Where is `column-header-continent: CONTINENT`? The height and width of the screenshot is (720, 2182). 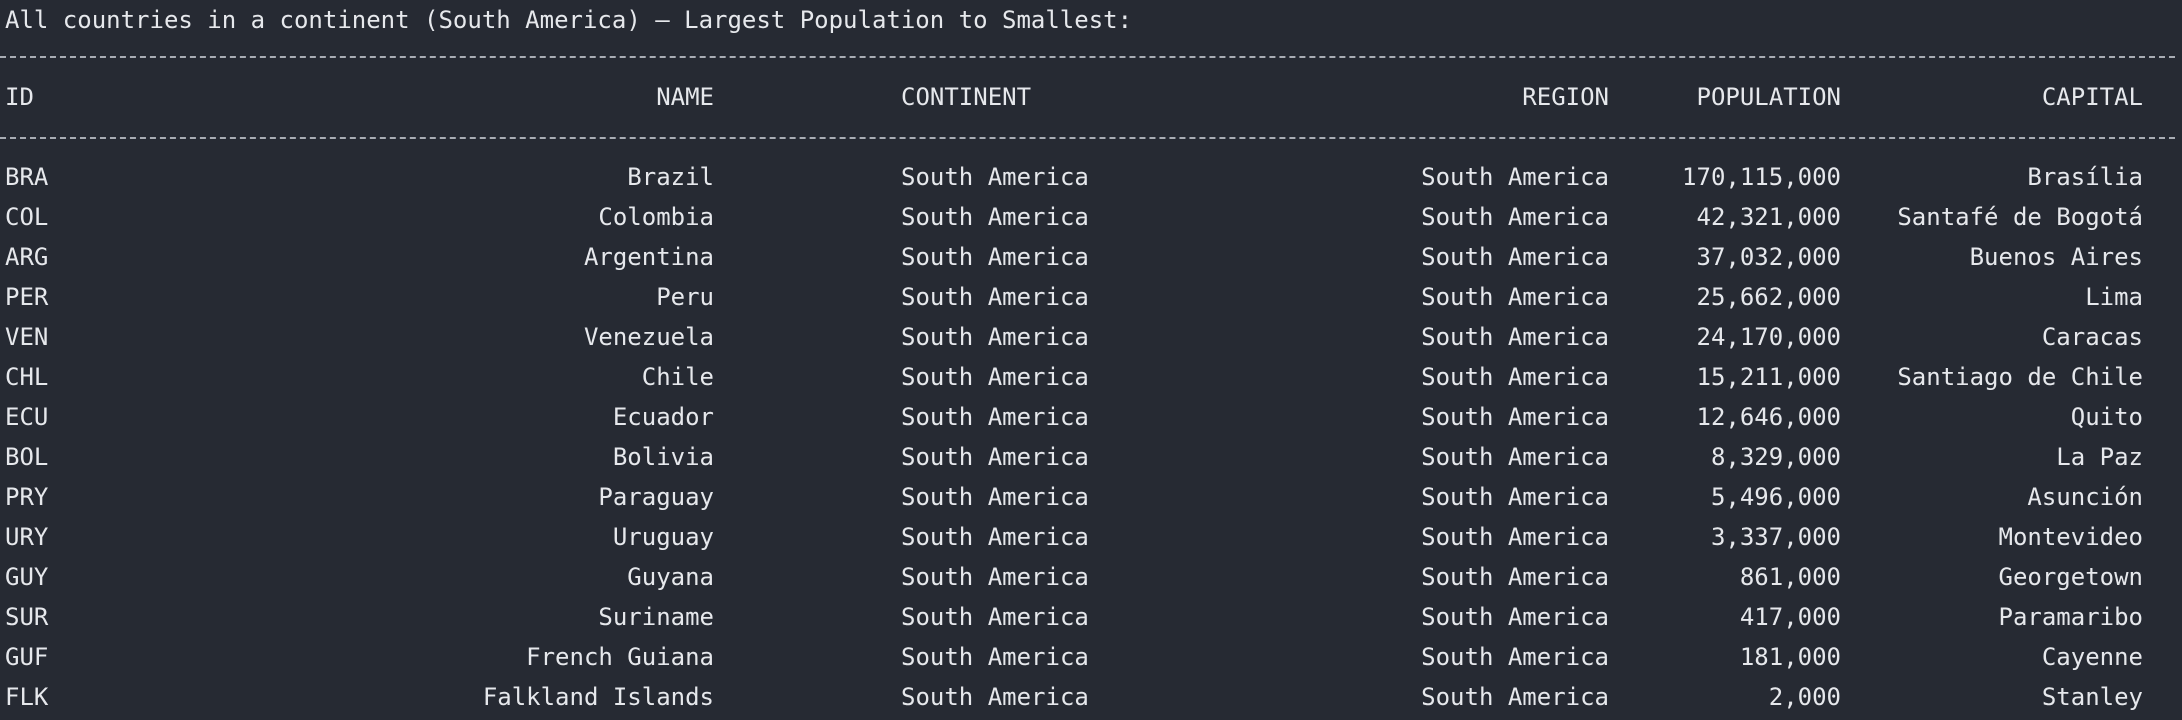
column-header-continent: CONTINENT is located at coordinates (966, 97).